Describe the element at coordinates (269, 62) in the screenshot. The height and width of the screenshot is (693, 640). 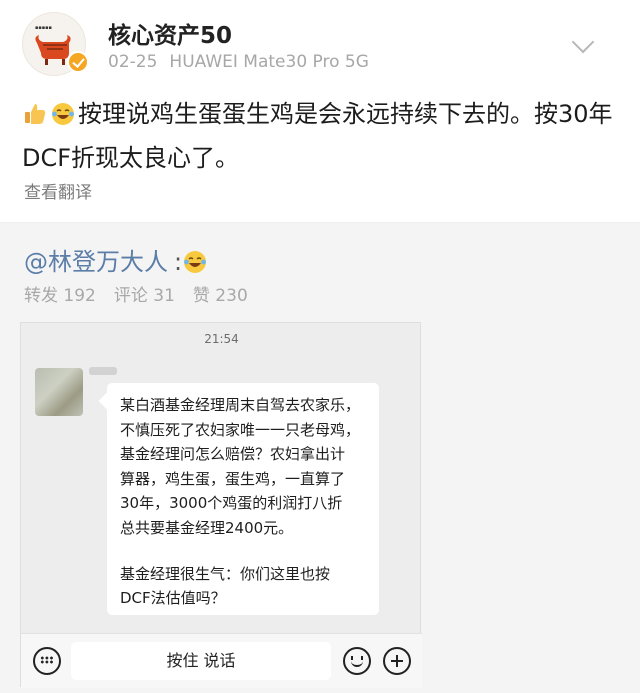
I see `post-device: HUAWEI Mate30 Pro 5G` at that location.